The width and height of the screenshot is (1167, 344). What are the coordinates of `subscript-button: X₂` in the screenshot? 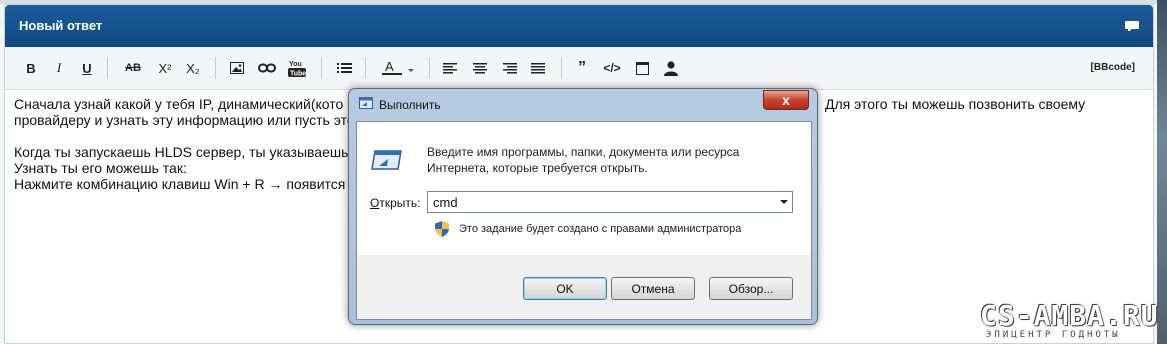 It's located at (193, 68).